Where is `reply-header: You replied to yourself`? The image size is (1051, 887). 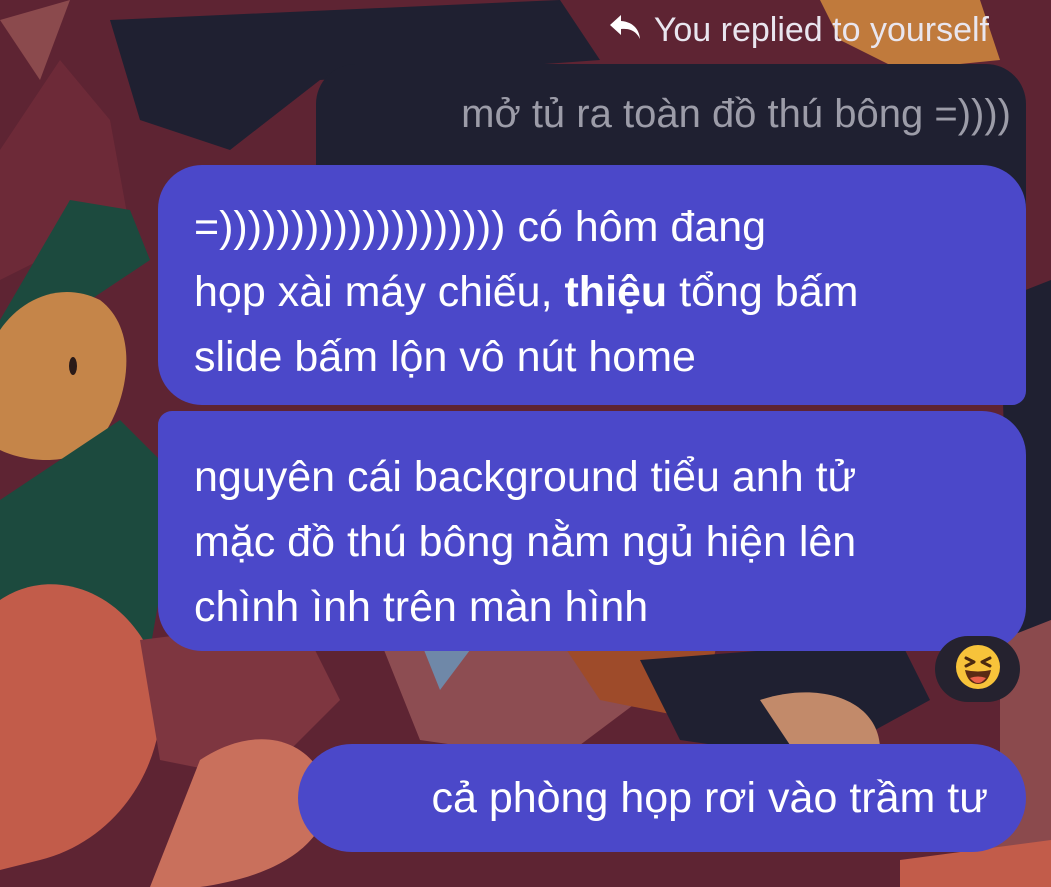
reply-header: You replied to yourself is located at coordinates (798, 30).